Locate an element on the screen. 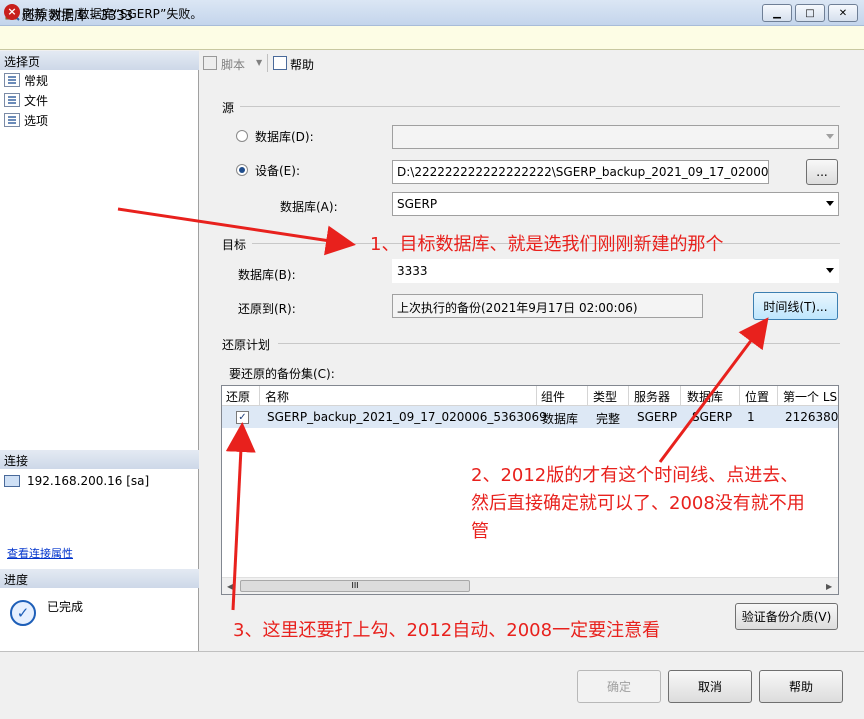 The height and width of the screenshot is (719, 864). annotation-2-line2: 然后直接确定就可以了、2008没有就不用 is located at coordinates (638, 503).